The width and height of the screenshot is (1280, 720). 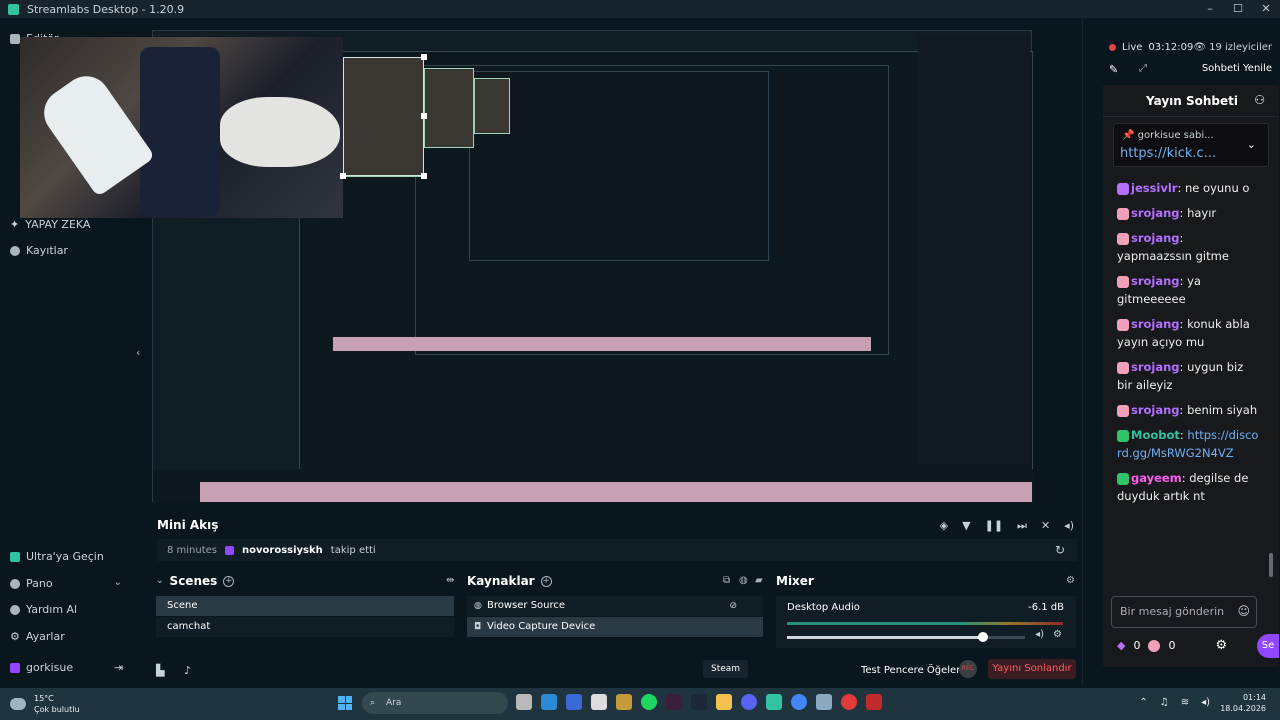 What do you see at coordinates (549, 702) in the screenshot?
I see `edge-icon` at bounding box center [549, 702].